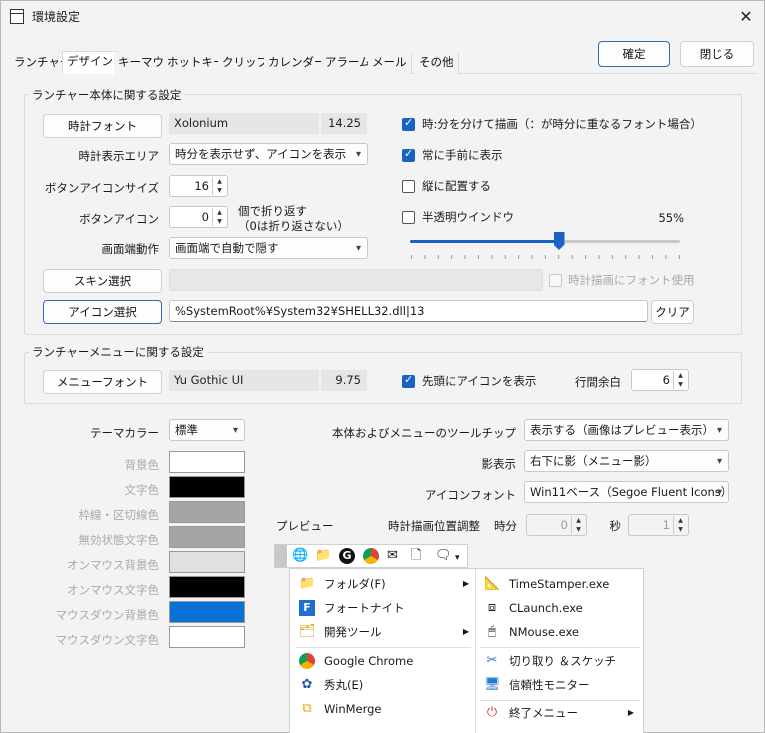 This screenshot has width=765, height=733. I want to click on close-button: 閉じる, so click(717, 54).